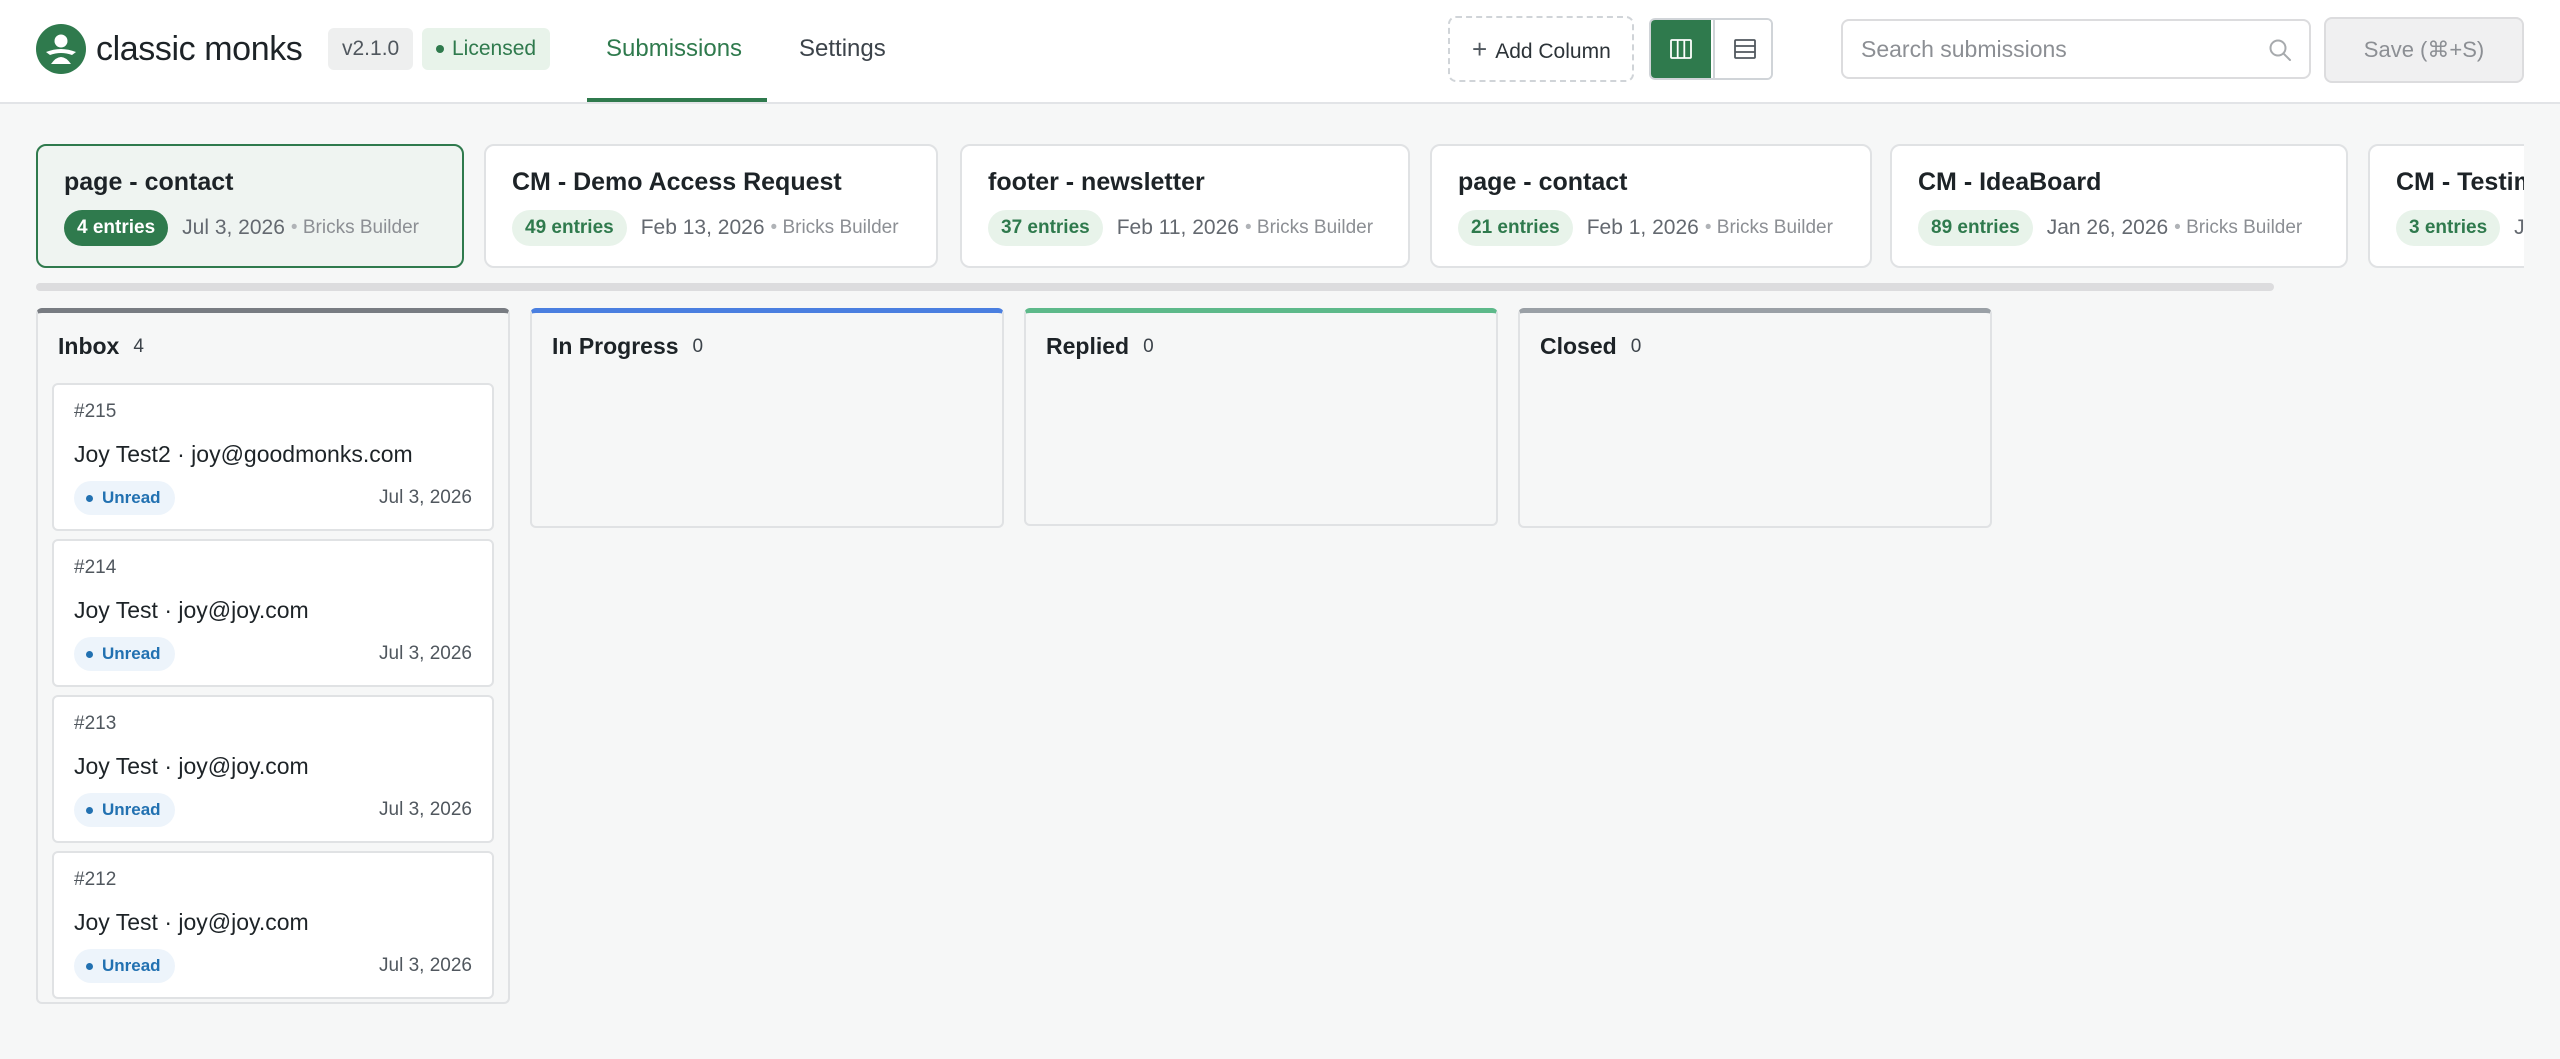 This screenshot has height=1059, width=2560. I want to click on license-badge: Licensed, so click(486, 49).